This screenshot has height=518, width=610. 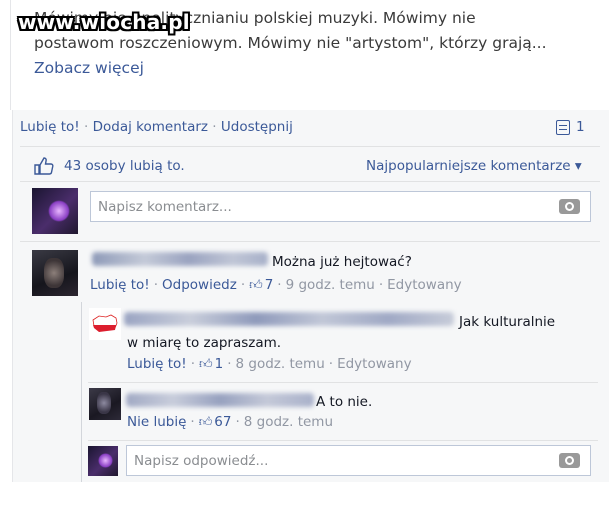 I want to click on reply2-meta: Nie lubię · 👍︎ 67 · 8 godz. temu, so click(x=230, y=422).